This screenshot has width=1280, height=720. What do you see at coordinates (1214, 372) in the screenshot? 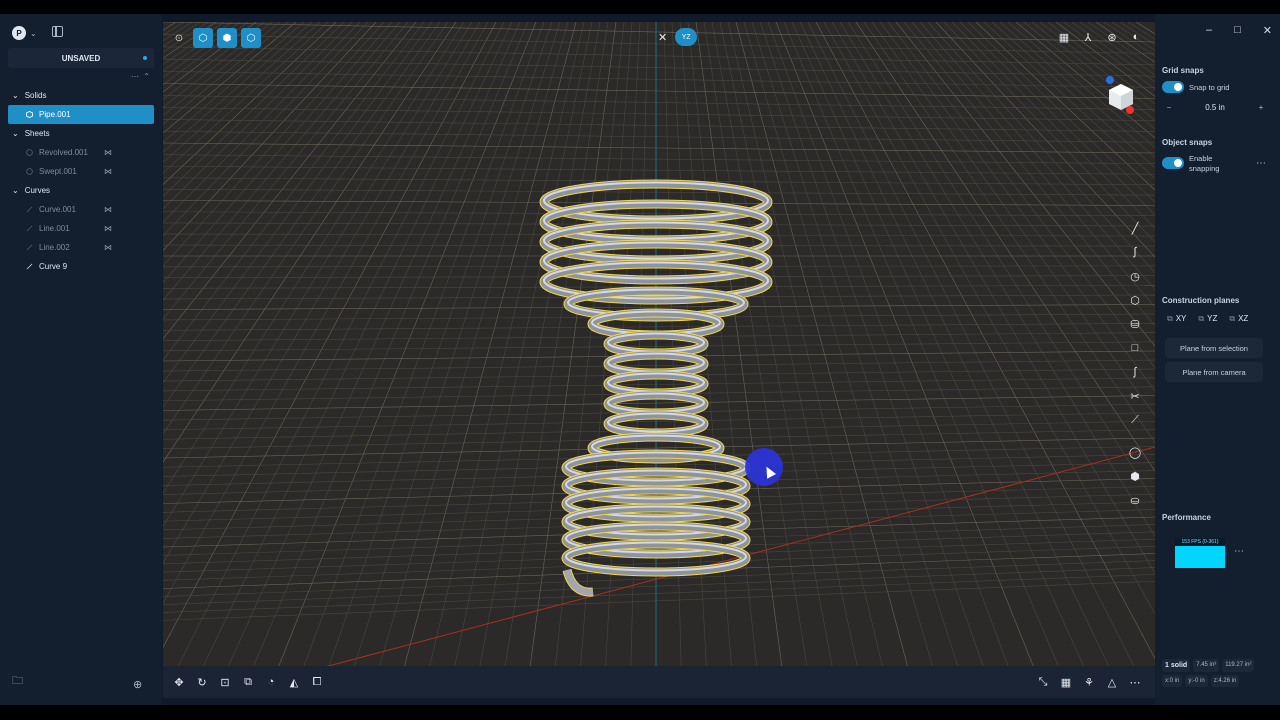
I see `plane-from-camera-button: Plane from camera` at bounding box center [1214, 372].